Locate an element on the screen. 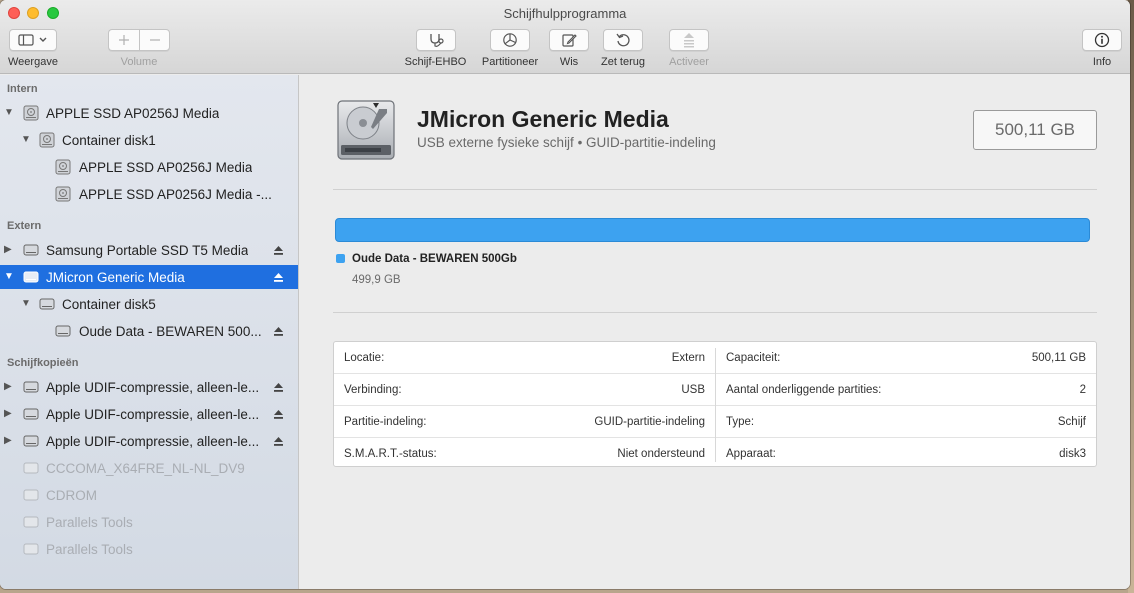  volume-control: Volume is located at coordinates (139, 48).